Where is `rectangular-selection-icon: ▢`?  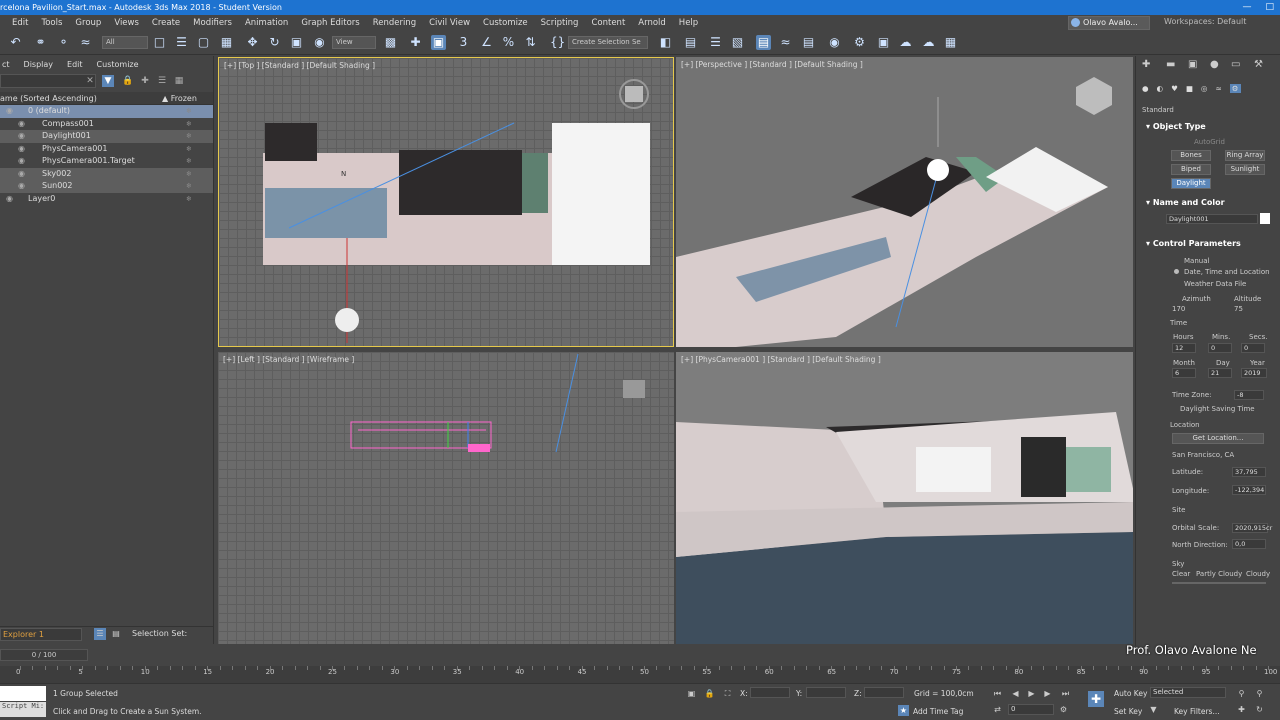 rectangular-selection-icon: ▢ is located at coordinates (203, 42).